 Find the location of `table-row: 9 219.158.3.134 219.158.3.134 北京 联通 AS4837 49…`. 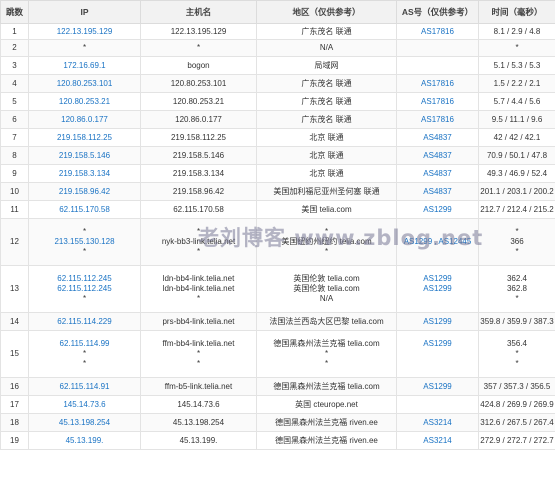

table-row: 9 219.158.3.134 219.158.3.134 北京 联通 AS4837 49… is located at coordinates (277, 173).